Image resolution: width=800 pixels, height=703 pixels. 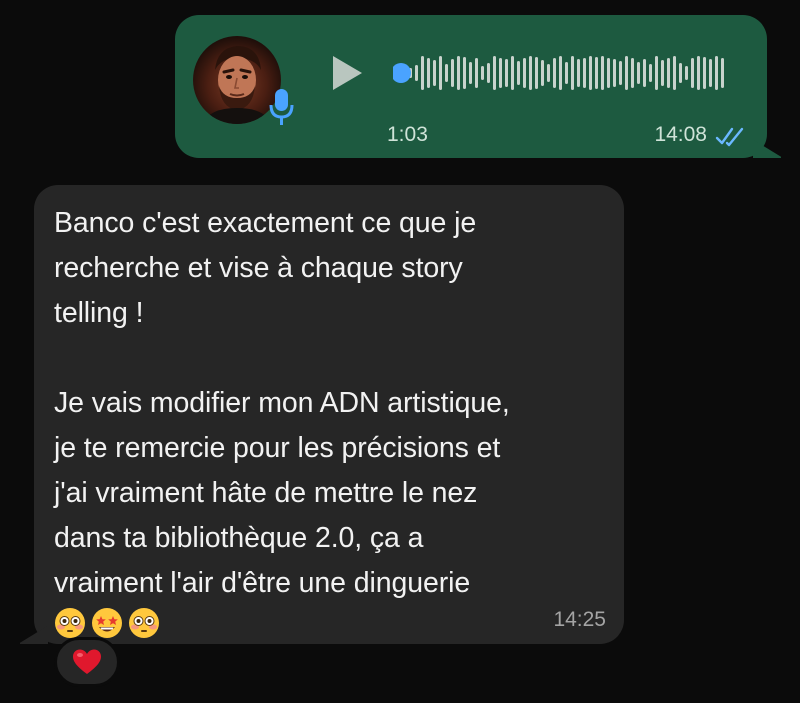 I want to click on microphone-icon, so click(x=281, y=107).